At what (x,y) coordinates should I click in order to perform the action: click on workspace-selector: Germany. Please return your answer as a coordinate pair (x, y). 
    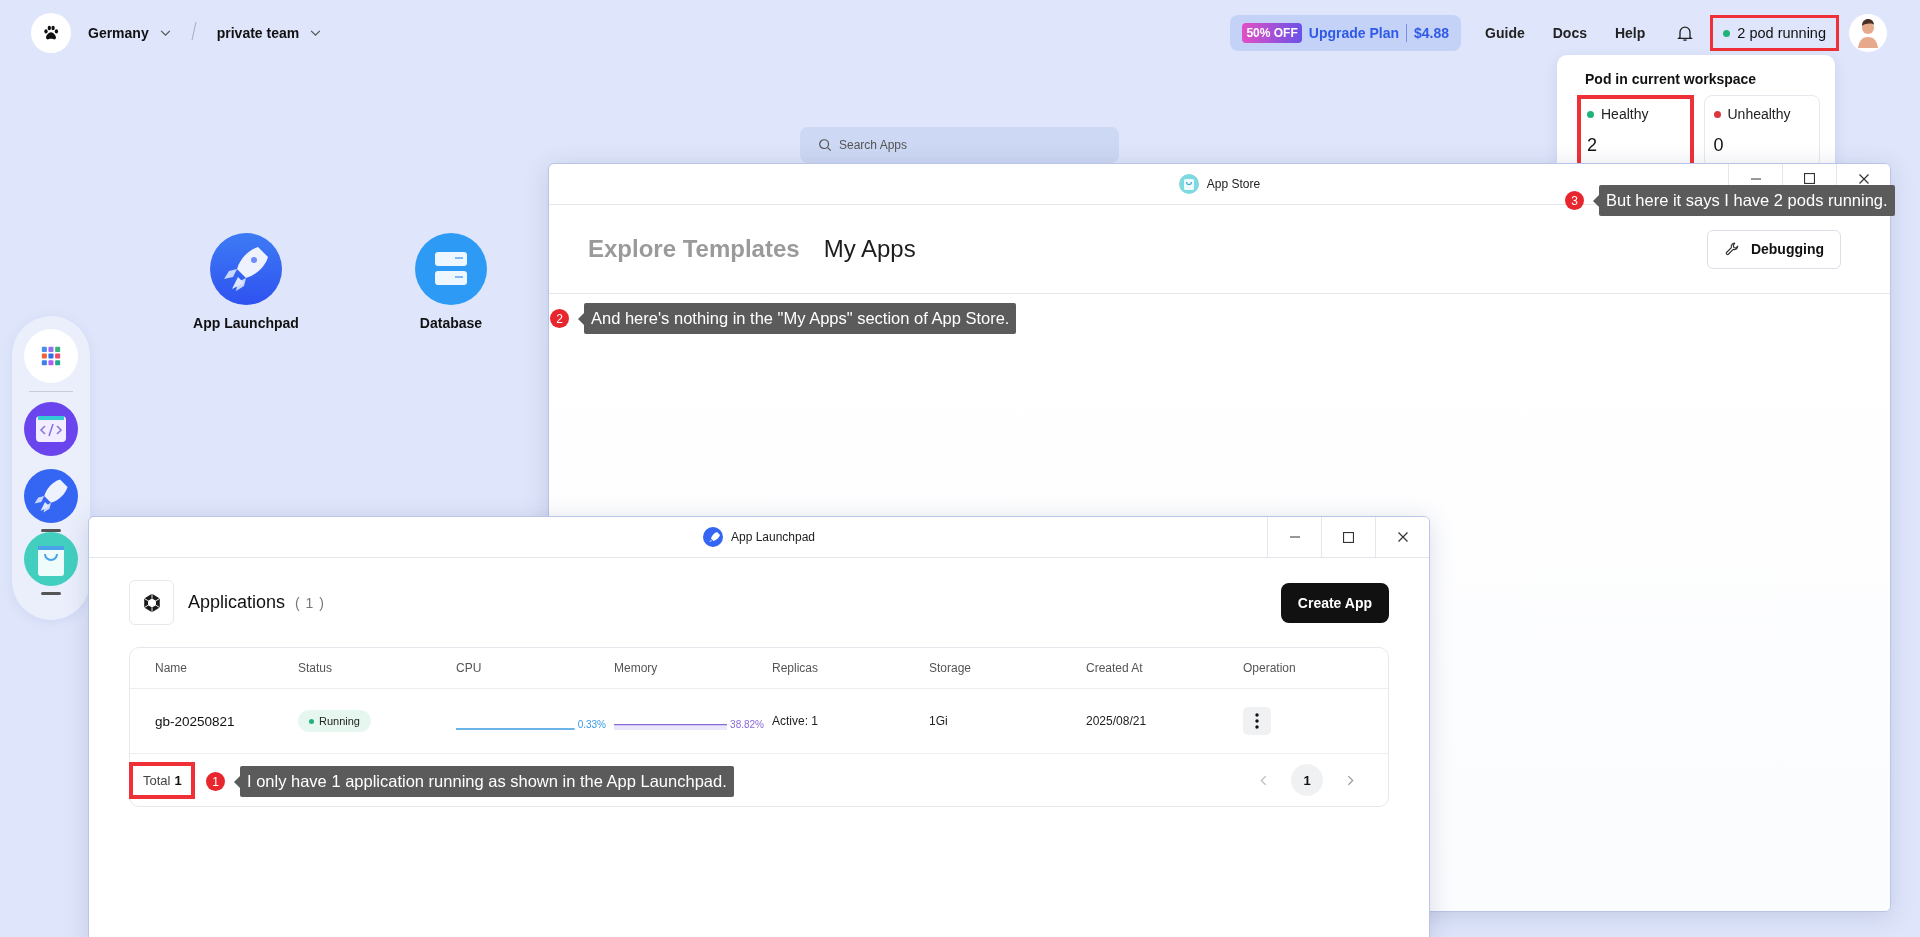
    Looking at the image, I should click on (129, 33).